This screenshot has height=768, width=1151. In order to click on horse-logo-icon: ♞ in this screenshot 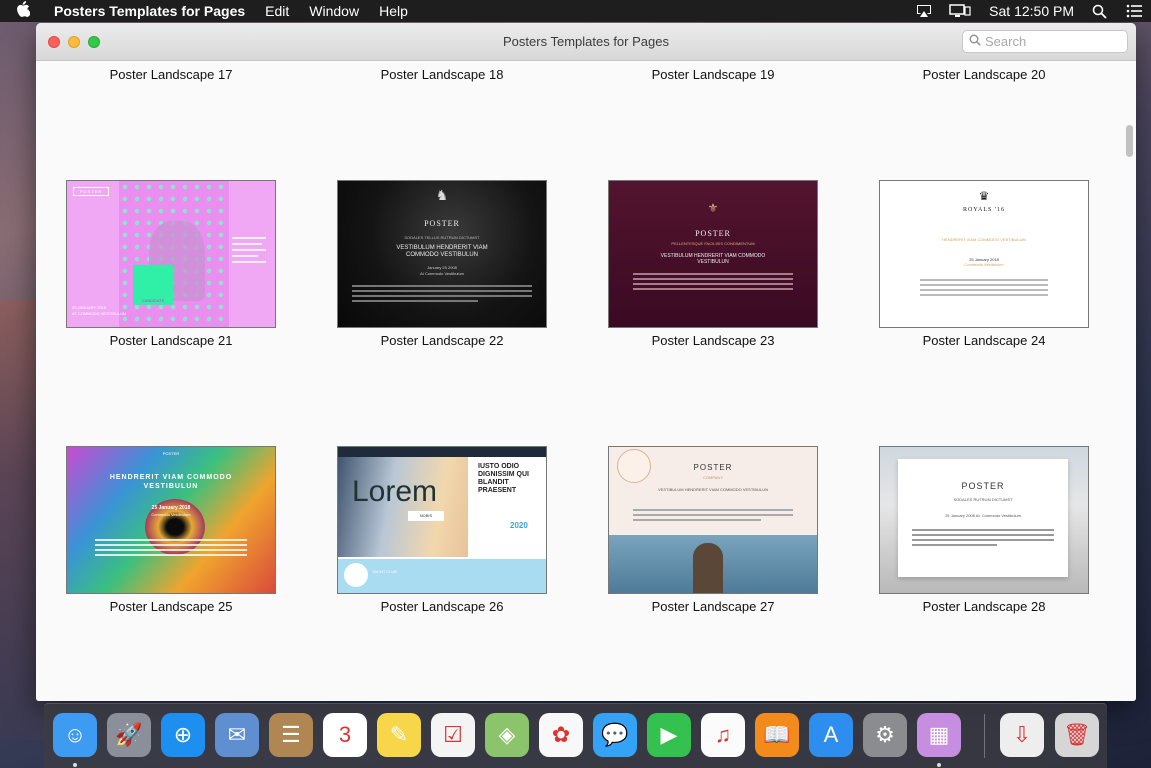, I will do `click(442, 195)`.